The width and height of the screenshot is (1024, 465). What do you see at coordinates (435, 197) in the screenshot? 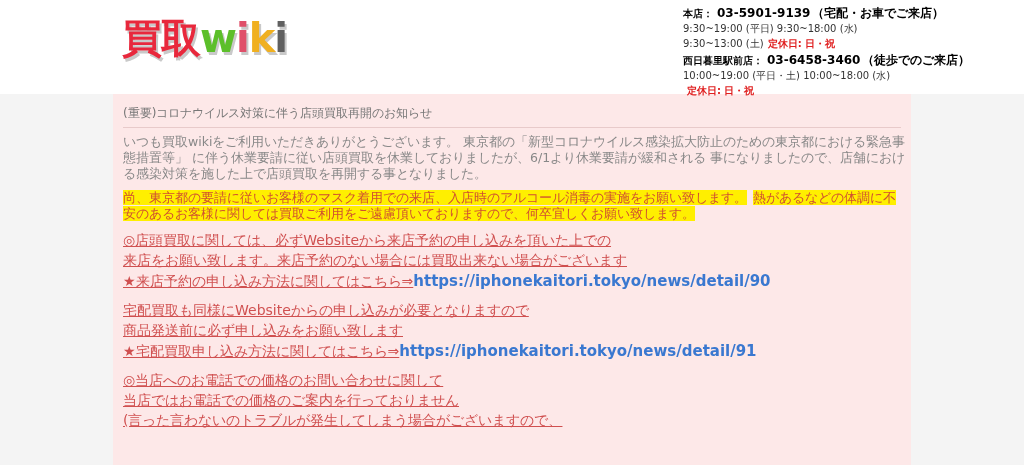
I see `highlighted-notice: 尚、東京都の要請に従いお客様のマスク着用での来店、入店時のアルコール消毒の実施をお願い致します。` at bounding box center [435, 197].